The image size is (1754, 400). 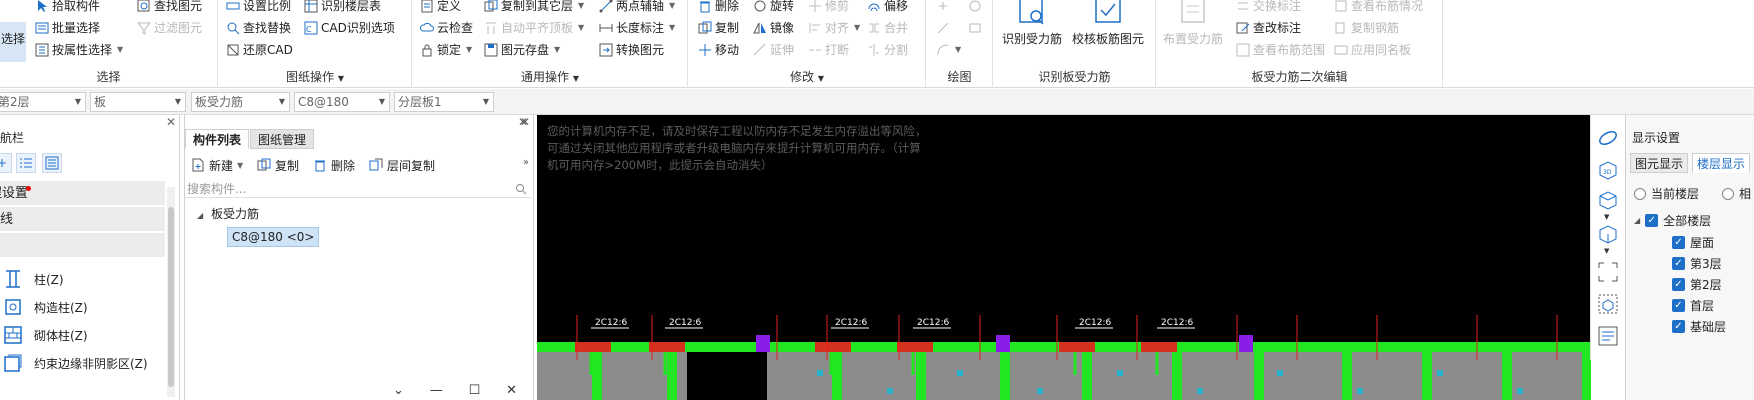 I want to click on copy-component-button: 复制, so click(x=278, y=165).